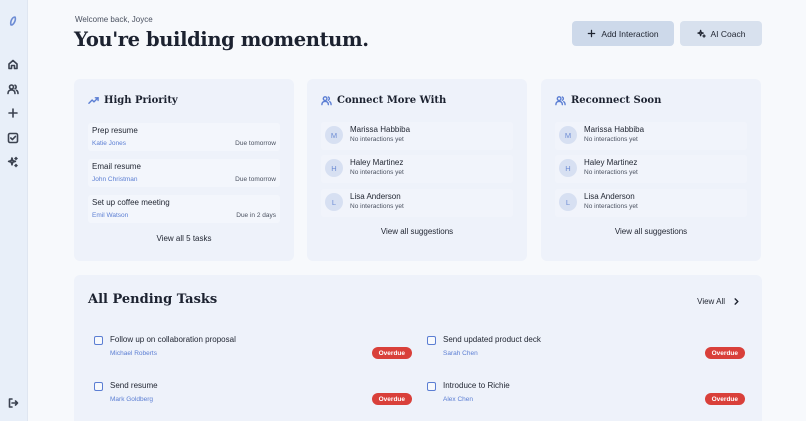  Describe the element at coordinates (131, 202) in the screenshot. I see `task-title: Set up coffee meeting` at that location.